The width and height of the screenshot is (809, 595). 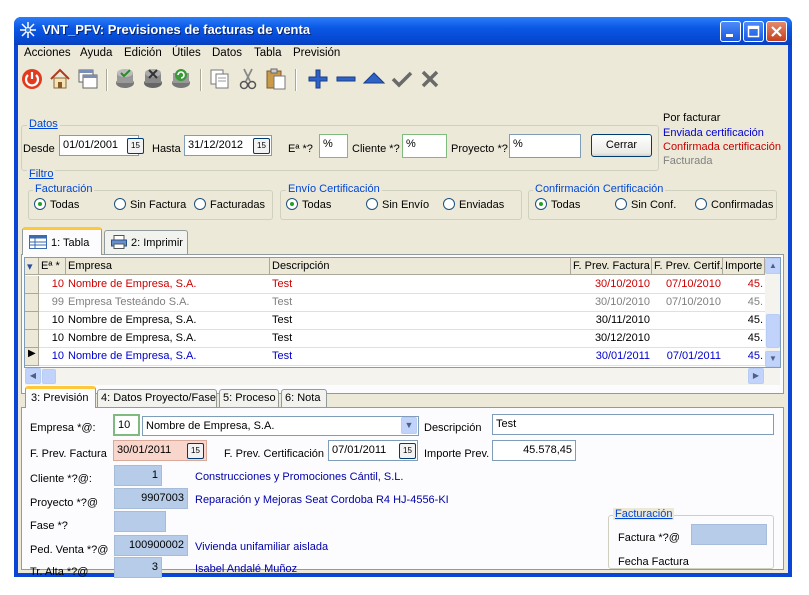 What do you see at coordinates (645, 204) in the screenshot?
I see `confirmacion-sin-conf-radio: Sin Conf.` at bounding box center [645, 204].